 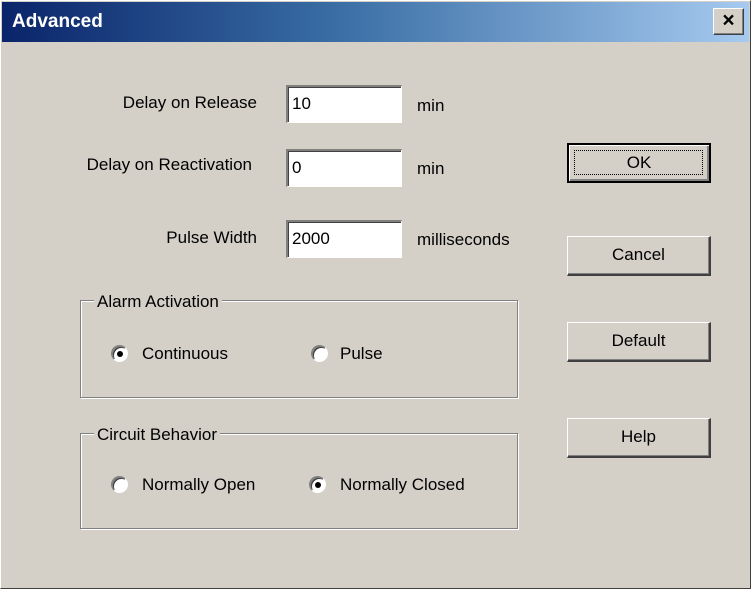 What do you see at coordinates (57, 21) in the screenshot?
I see `window-title: Advanced` at bounding box center [57, 21].